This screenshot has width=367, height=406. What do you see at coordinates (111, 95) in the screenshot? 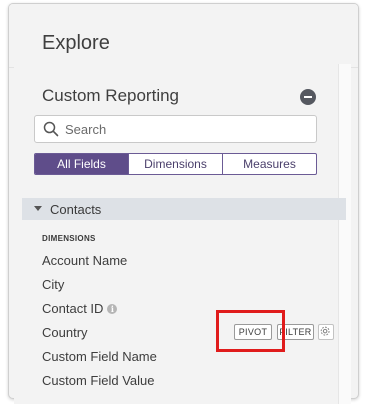
I see `section-title: Custom Reporting` at bounding box center [111, 95].